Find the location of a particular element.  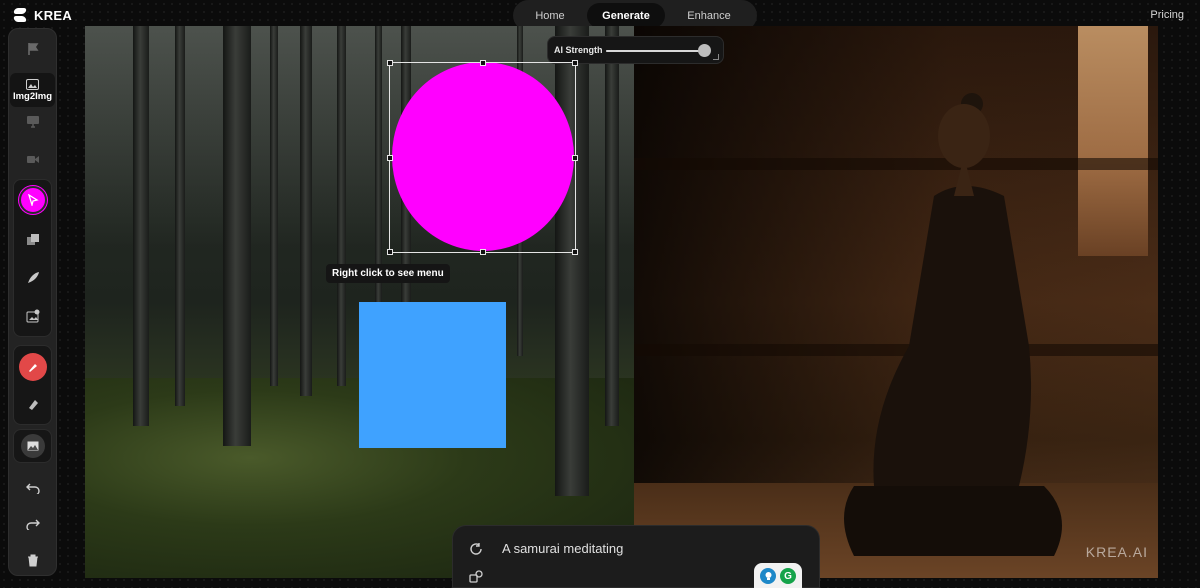

resize-handle-left is located at coordinates (390, 158).